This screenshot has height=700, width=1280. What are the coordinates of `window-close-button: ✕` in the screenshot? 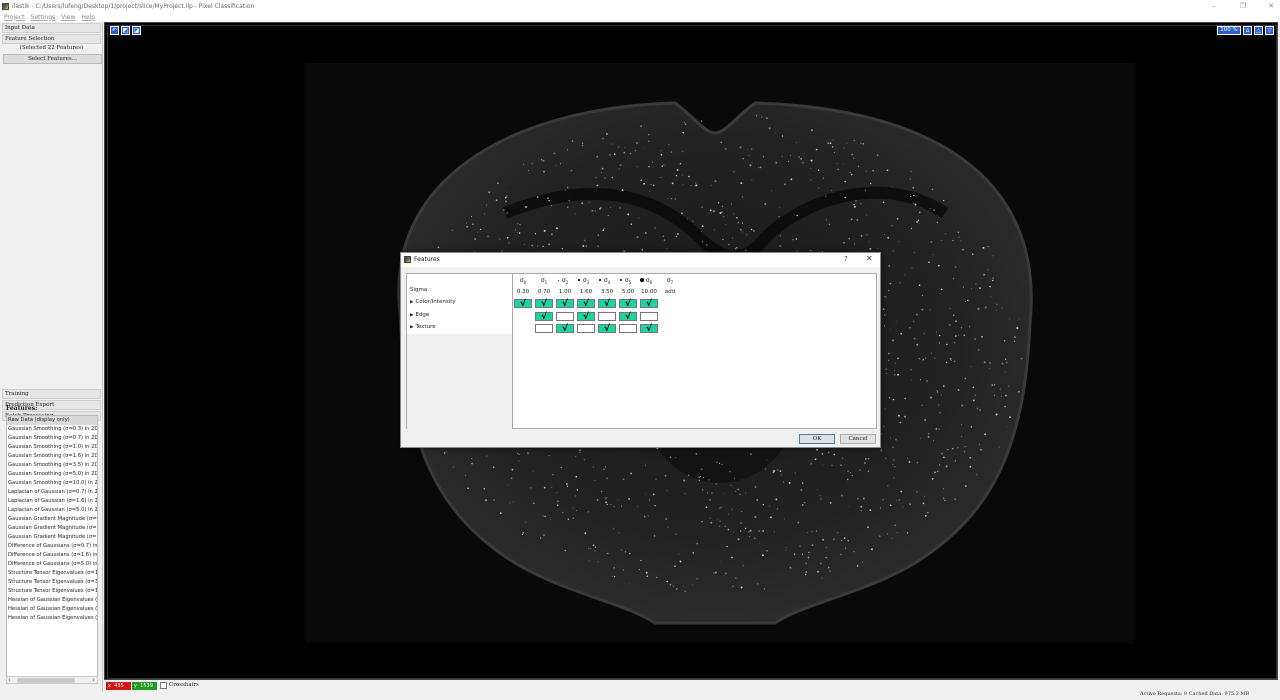 It's located at (1271, 6).